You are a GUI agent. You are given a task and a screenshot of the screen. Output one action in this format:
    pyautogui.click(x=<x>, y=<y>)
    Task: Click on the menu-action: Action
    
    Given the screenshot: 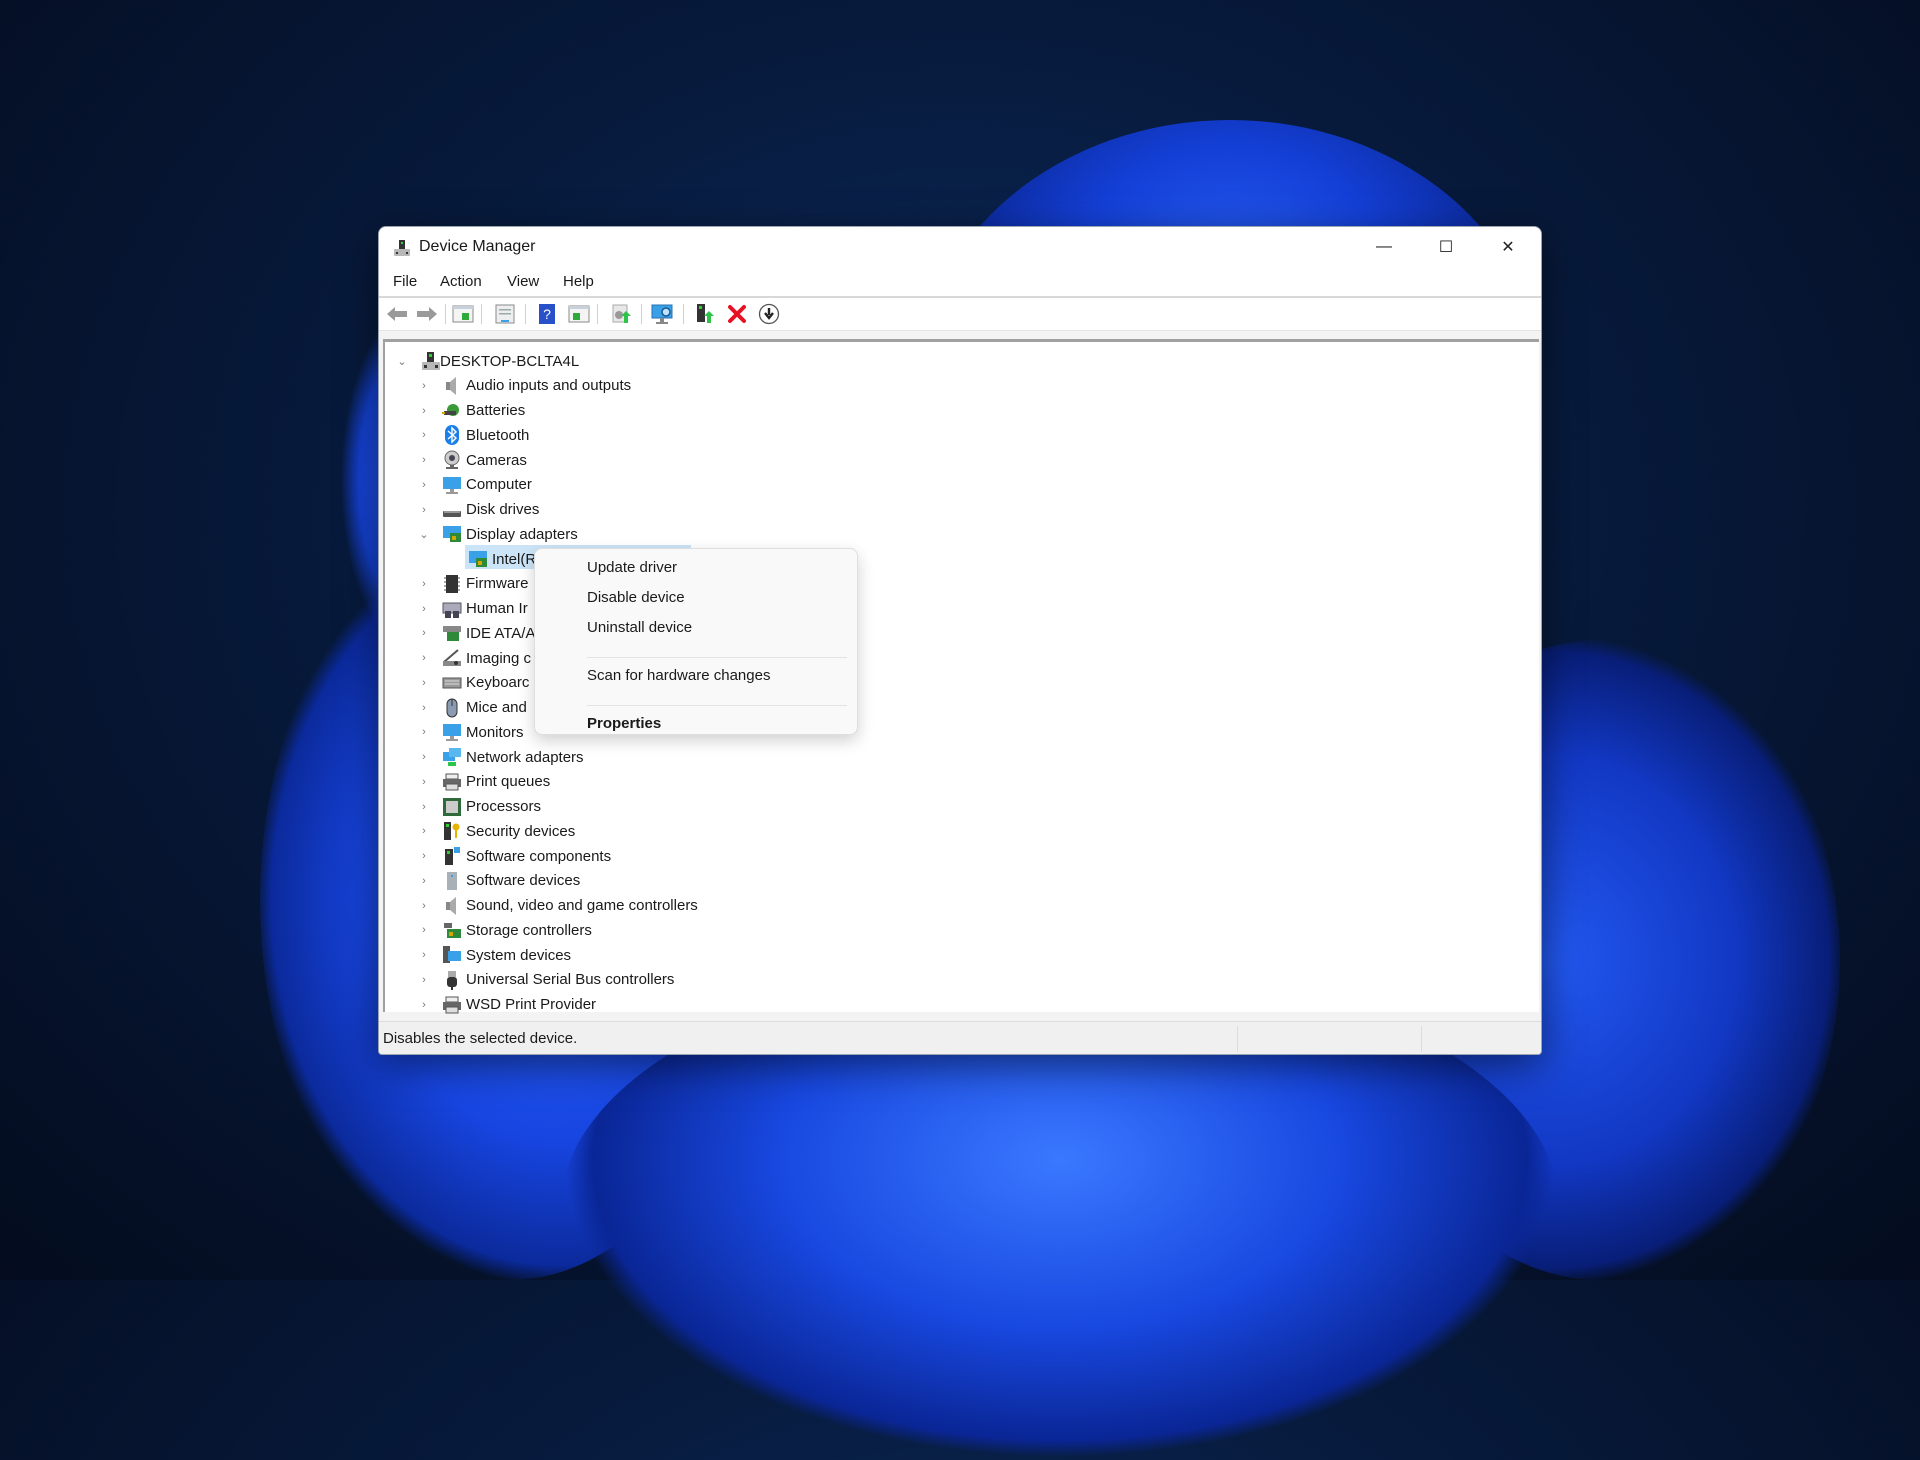 What is the action you would take?
    pyautogui.click(x=461, y=281)
    